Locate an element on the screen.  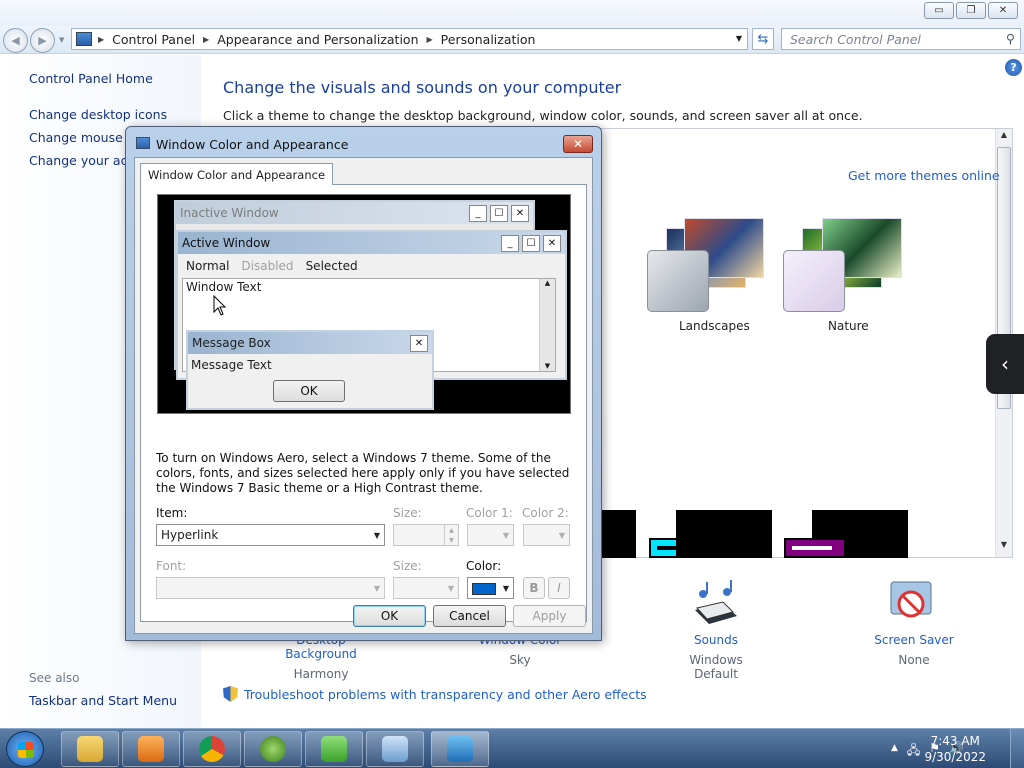
sounds-icon is located at coordinates (715, 604).